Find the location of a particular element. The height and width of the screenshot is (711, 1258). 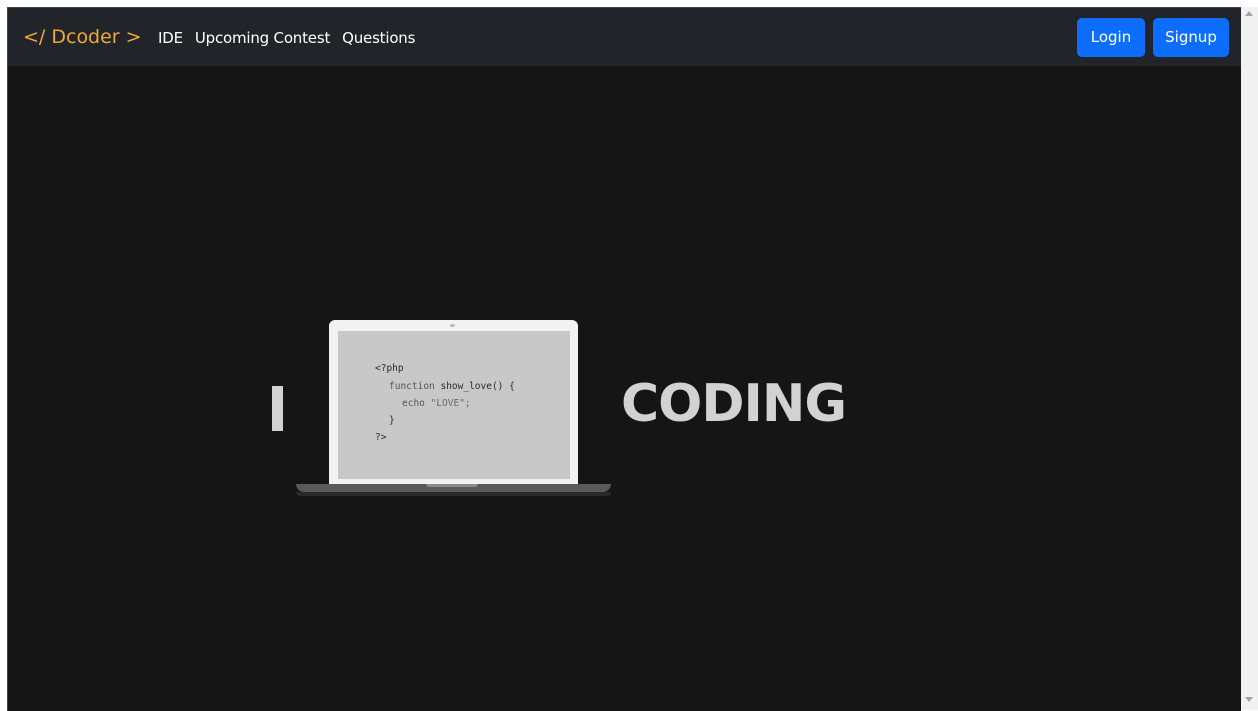

code-line-2: function show_love() { is located at coordinates (452, 386).